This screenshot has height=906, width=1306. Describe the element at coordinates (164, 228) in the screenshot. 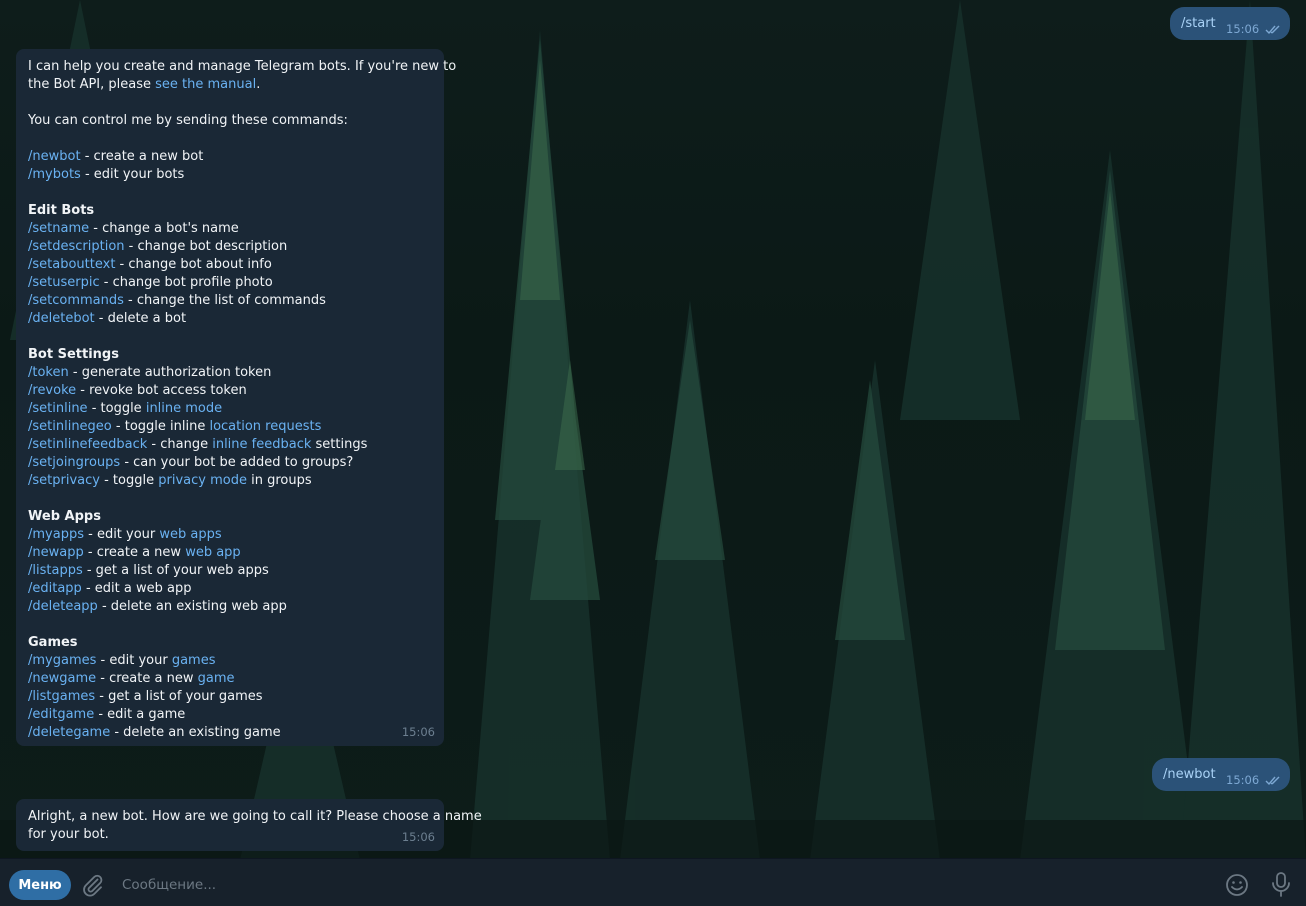

I see `message-text: - change a bot's name` at that location.